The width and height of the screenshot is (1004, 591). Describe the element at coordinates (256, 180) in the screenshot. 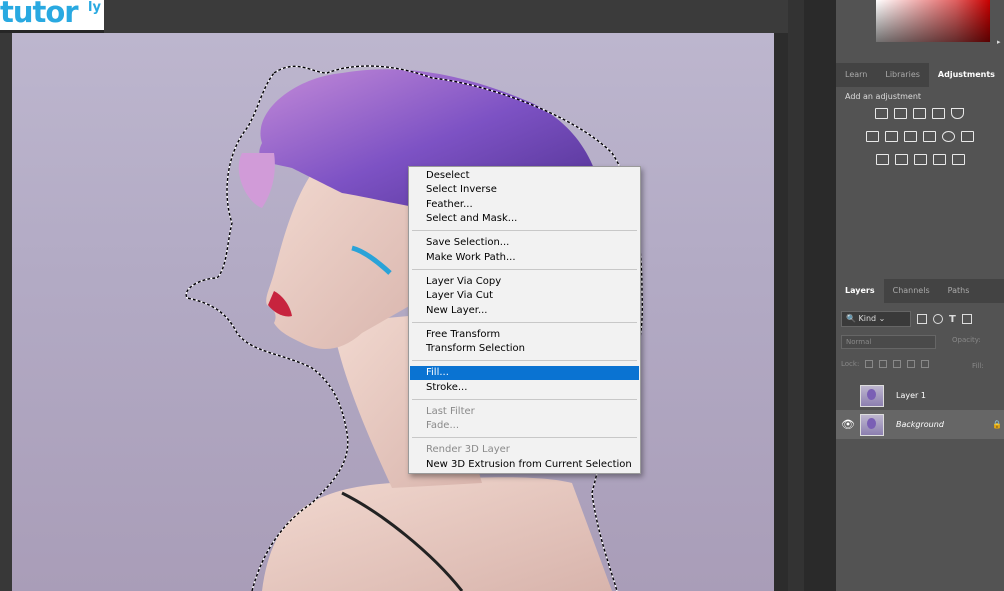

I see `hair-strand-shape` at that location.